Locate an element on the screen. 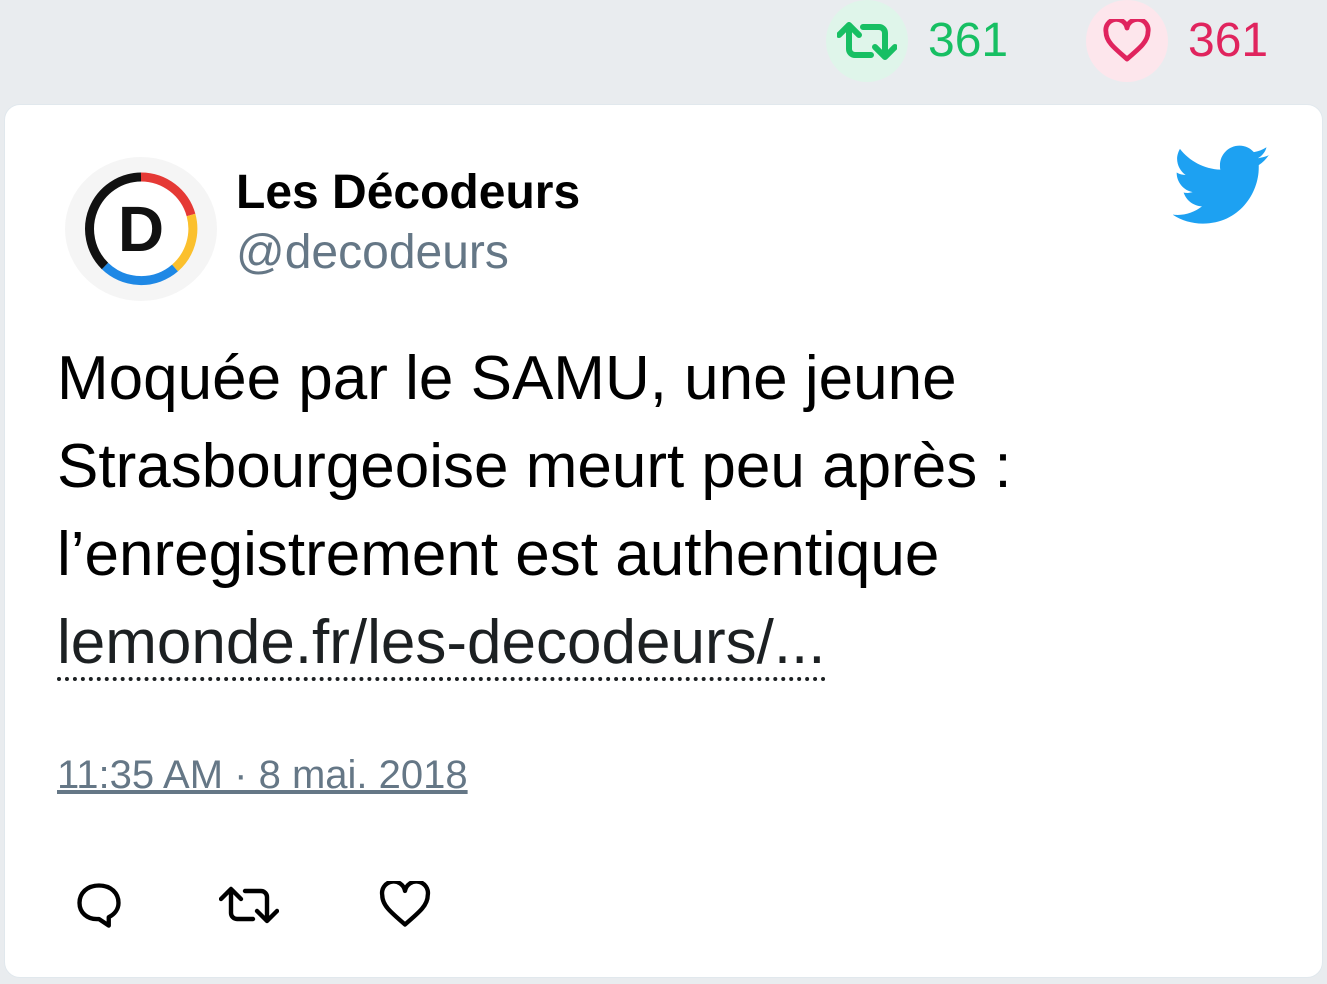  tweet-timestamp: 11:35 AM · 8 mai. 2018 is located at coordinates (262, 775).